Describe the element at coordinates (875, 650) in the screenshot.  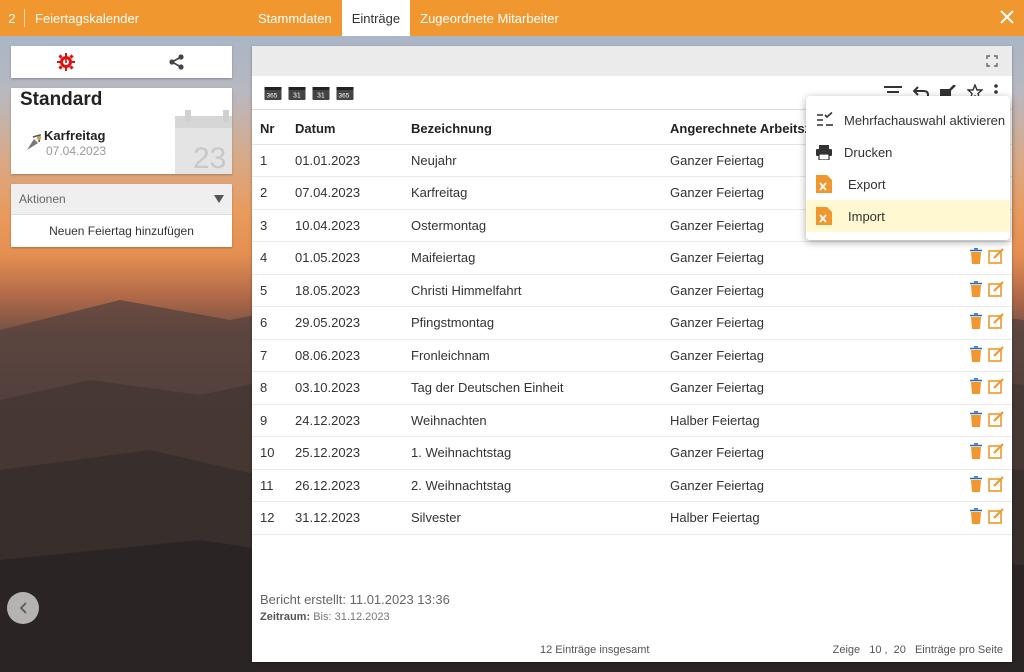
I see `page-size-option-10: 10` at that location.